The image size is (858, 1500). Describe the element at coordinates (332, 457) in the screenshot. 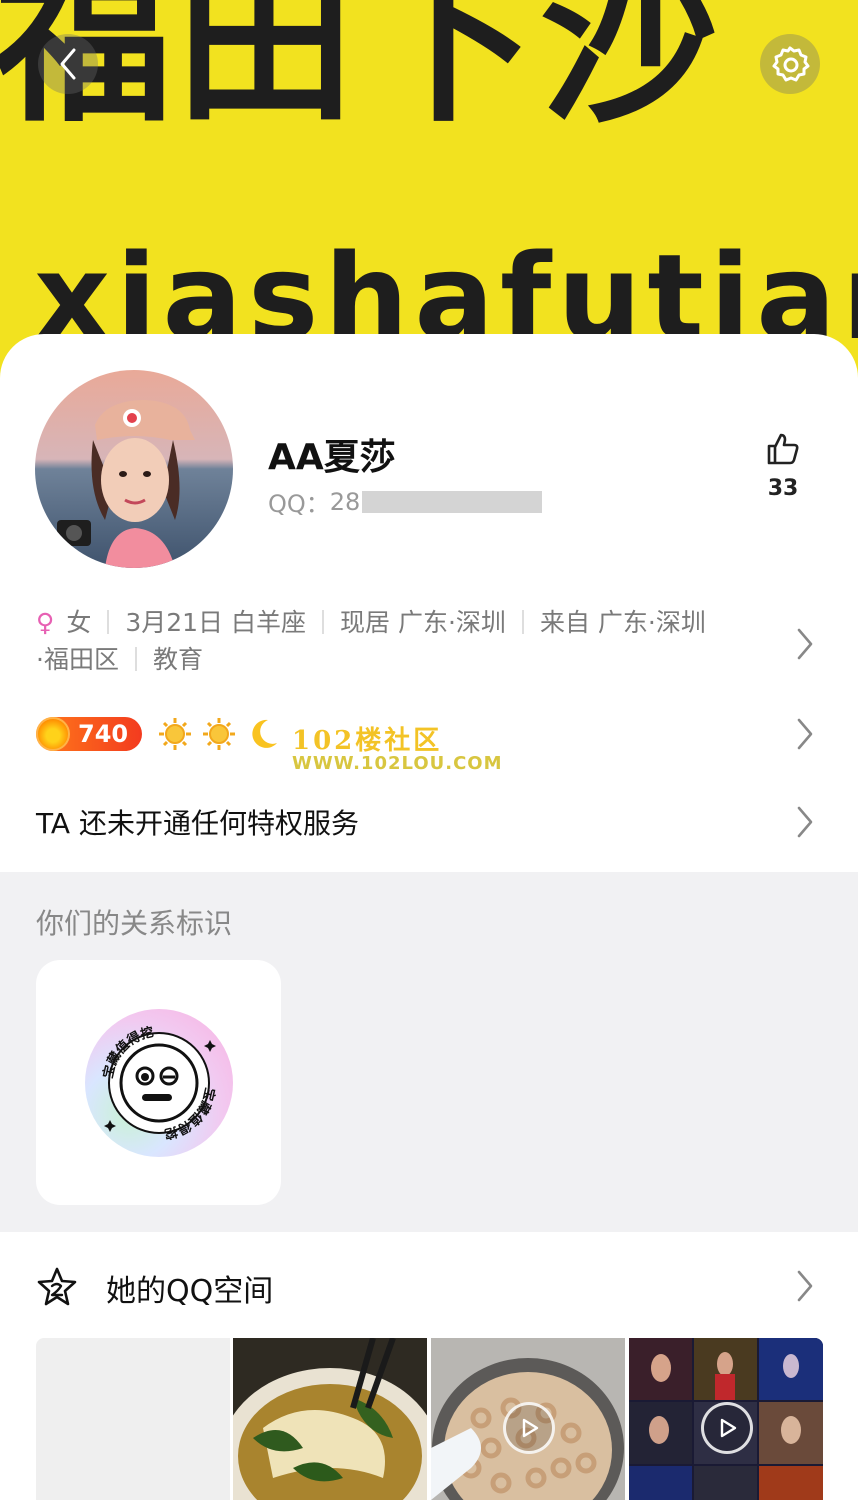

I see `nickname: AA夏莎` at that location.